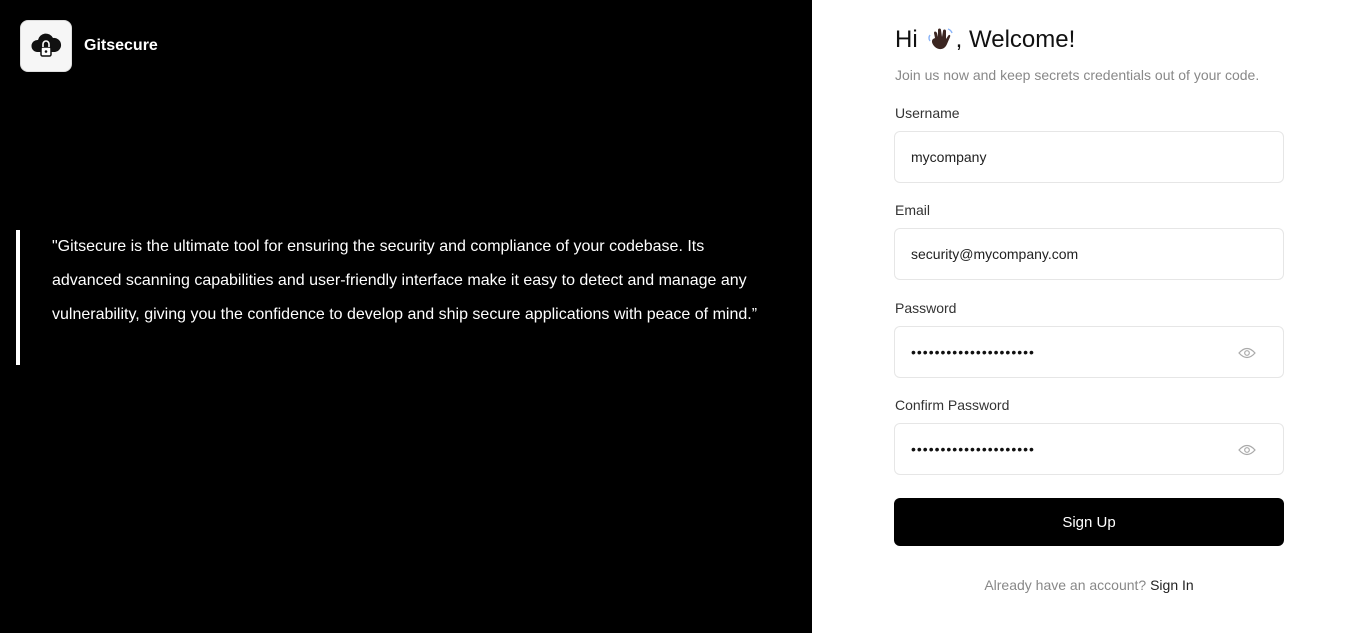  What do you see at coordinates (952, 405) in the screenshot?
I see `confirm-password-label: Confirm Password` at bounding box center [952, 405].